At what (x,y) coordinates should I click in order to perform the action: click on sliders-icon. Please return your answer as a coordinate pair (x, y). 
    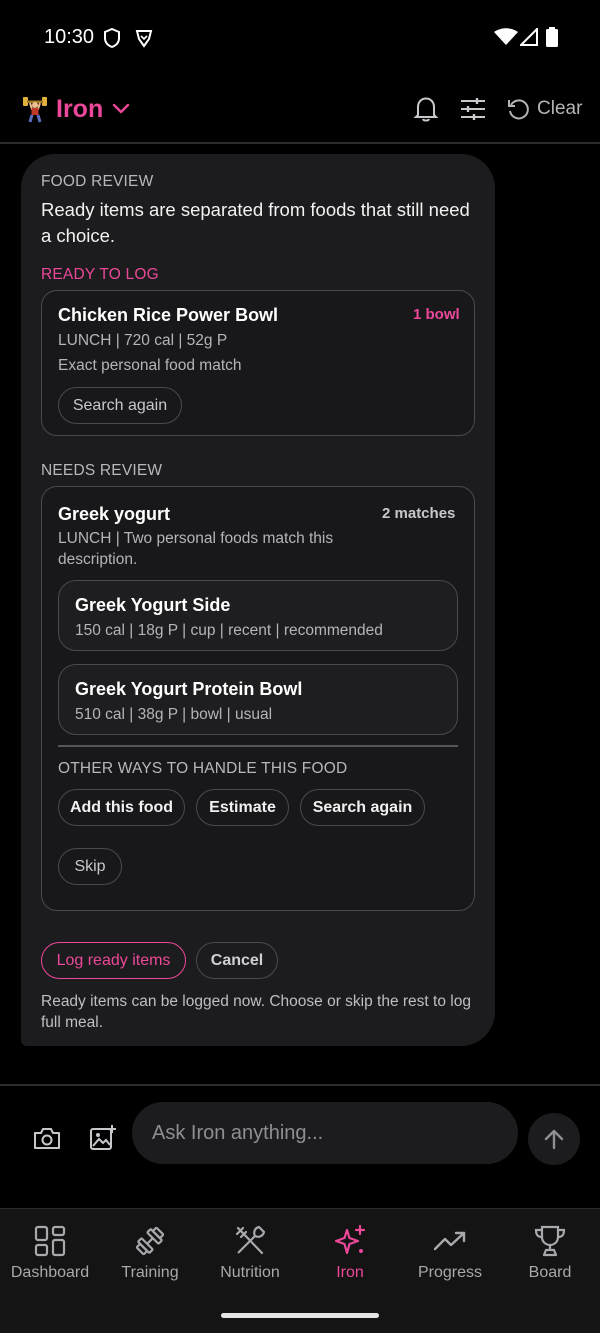
    Looking at the image, I should click on (473, 109).